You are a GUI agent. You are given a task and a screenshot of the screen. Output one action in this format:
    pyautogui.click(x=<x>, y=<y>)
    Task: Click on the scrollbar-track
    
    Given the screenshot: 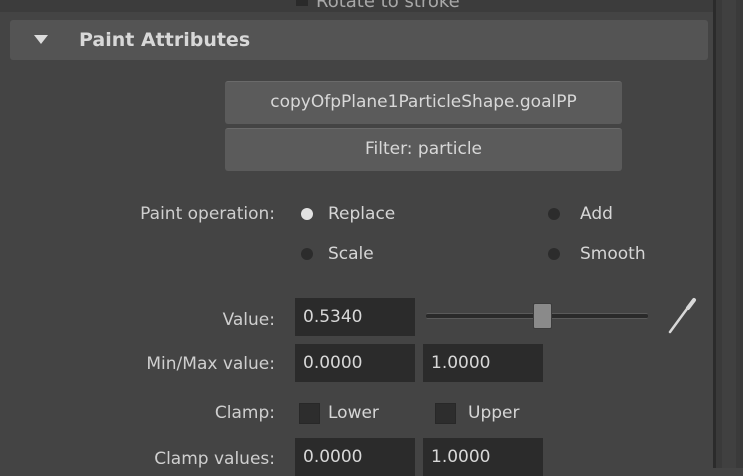 What is the action you would take?
    pyautogui.click(x=729, y=234)
    